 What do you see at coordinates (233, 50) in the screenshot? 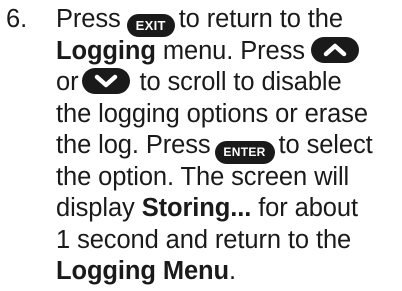
I see `text-segment: menu. Press` at bounding box center [233, 50].